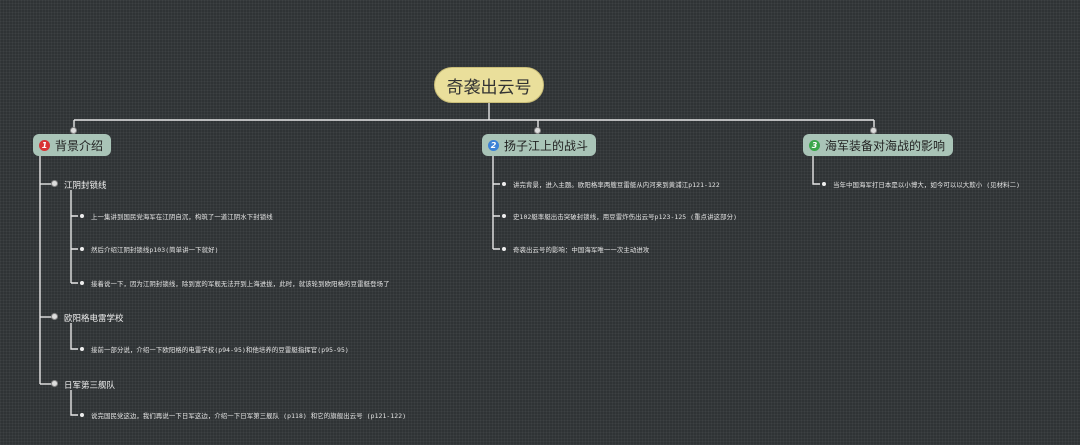 The height and width of the screenshot is (445, 1080). Describe the element at coordinates (873, 130) in the screenshot. I see `collapse-toggle-branch3` at that location.